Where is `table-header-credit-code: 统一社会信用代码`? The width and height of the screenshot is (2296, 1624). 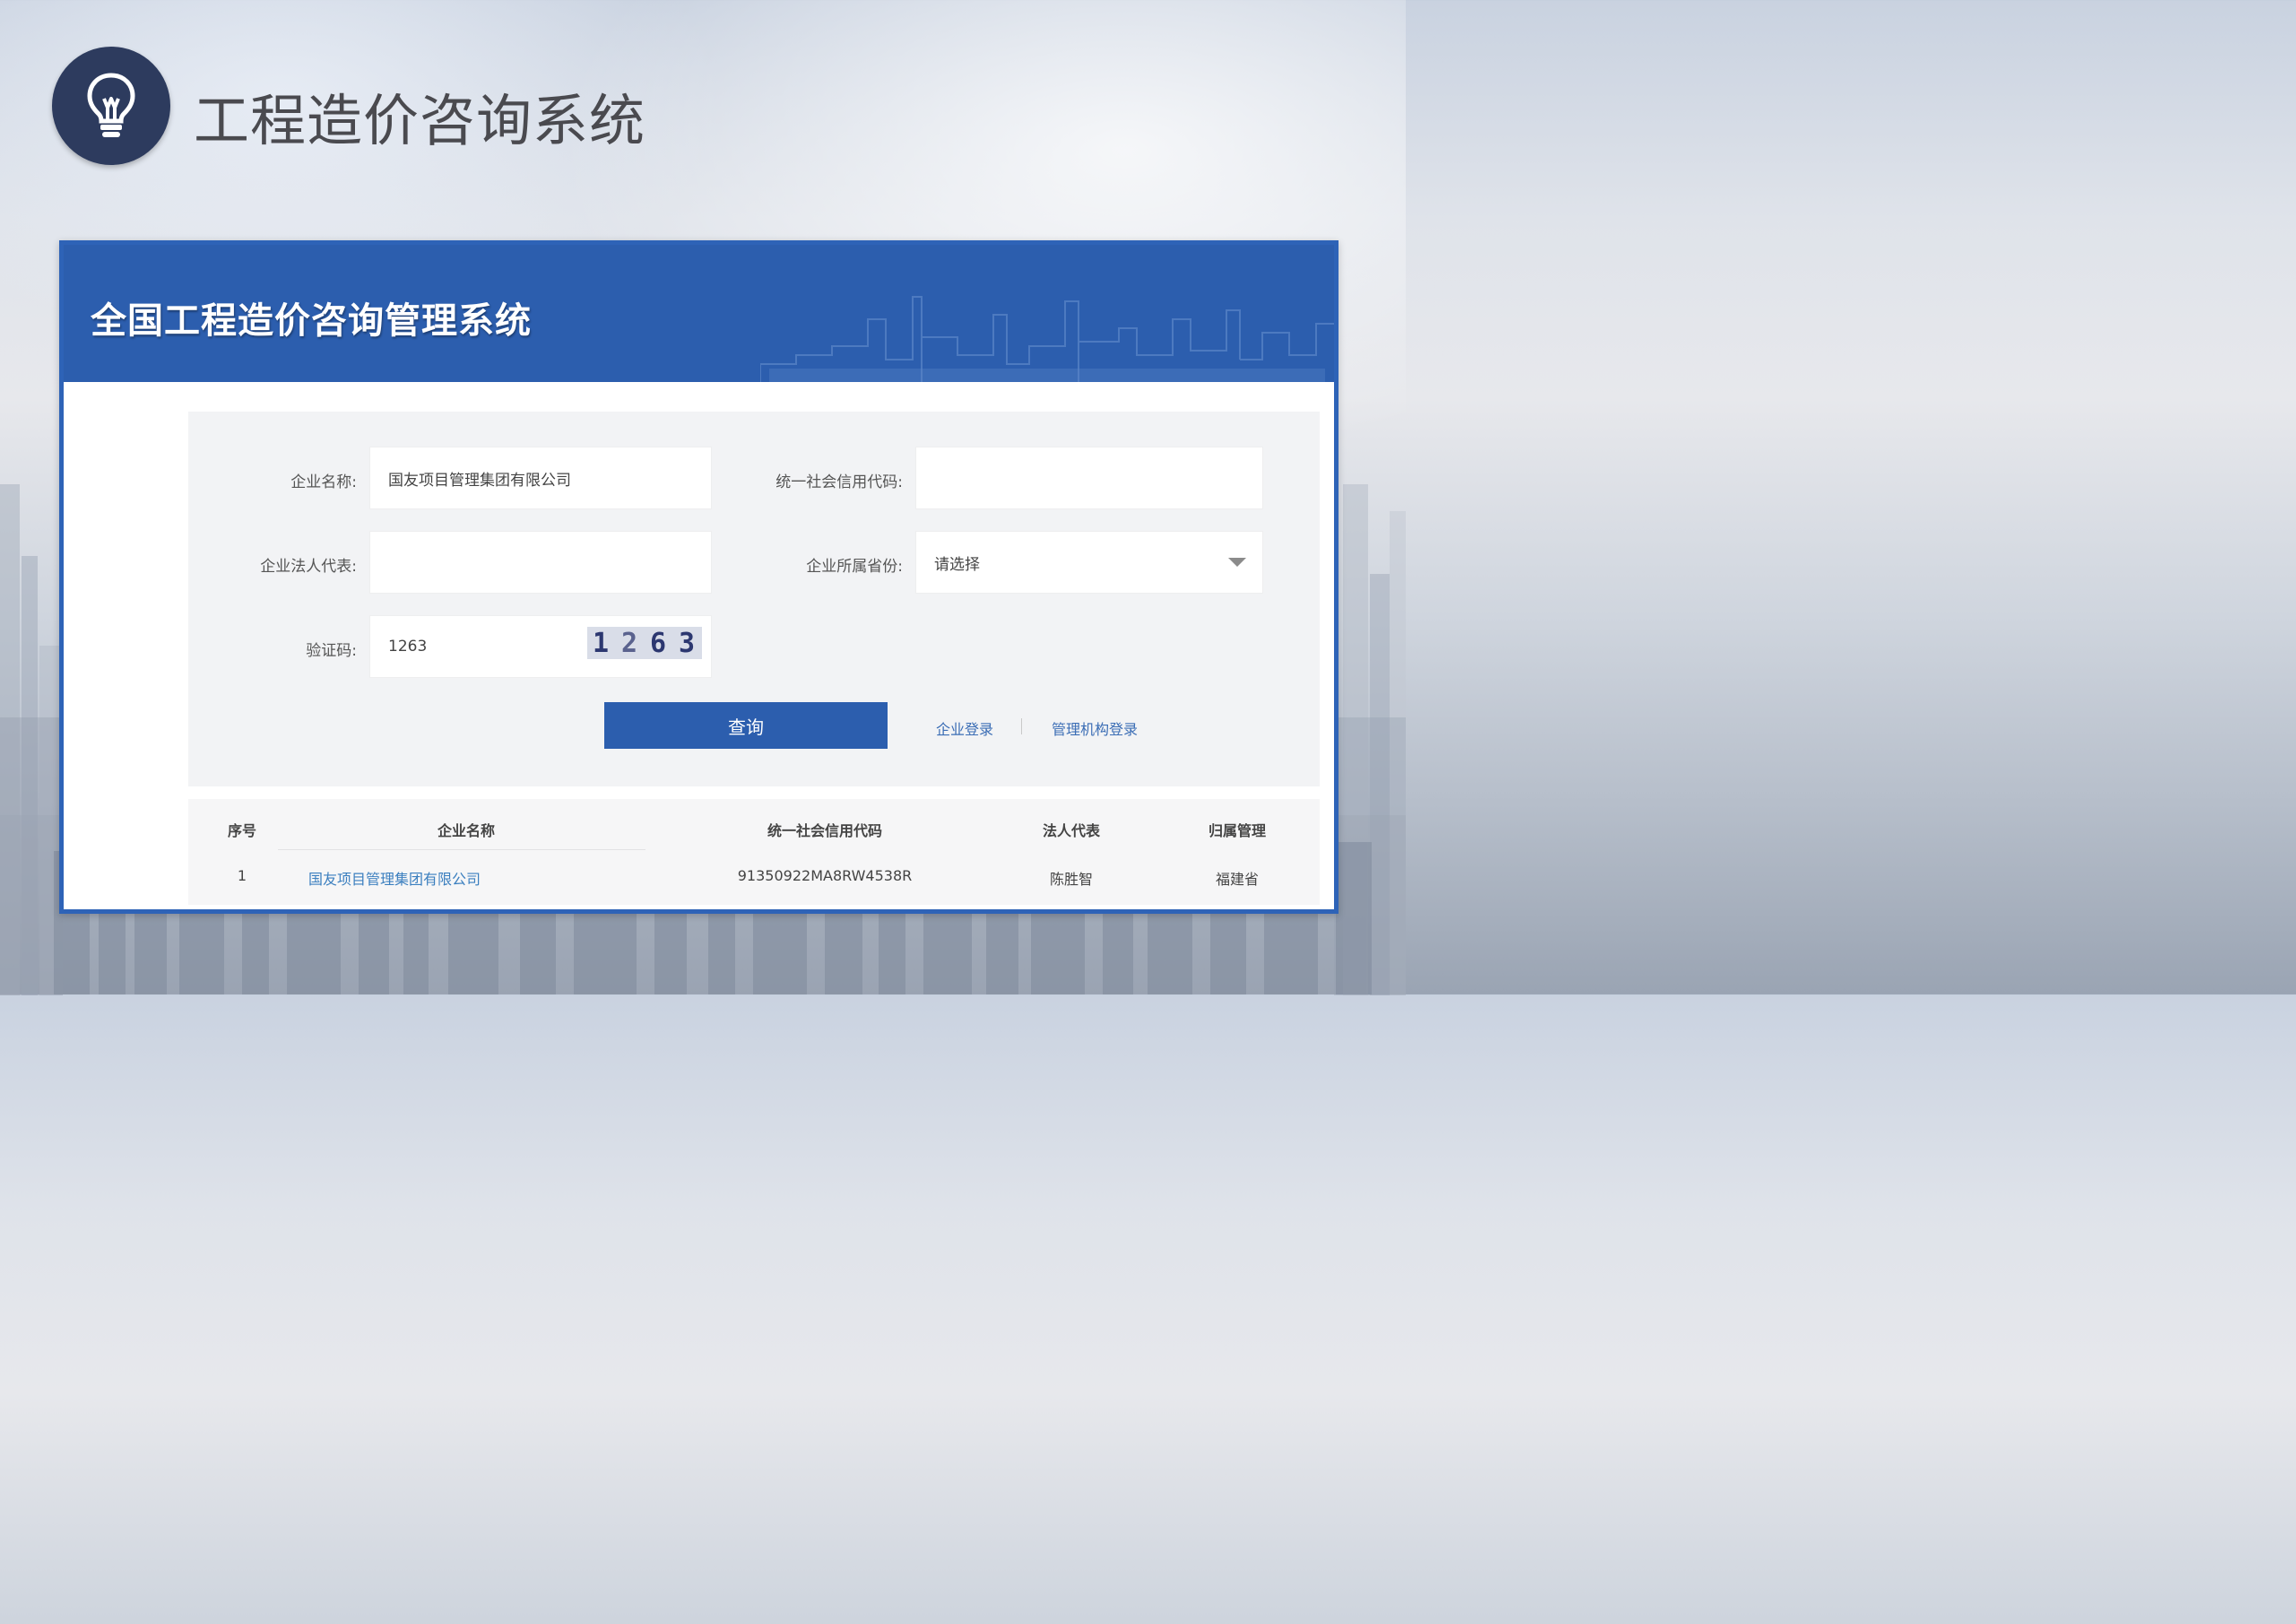 table-header-credit-code: 统一社会信用代码 is located at coordinates (824, 830).